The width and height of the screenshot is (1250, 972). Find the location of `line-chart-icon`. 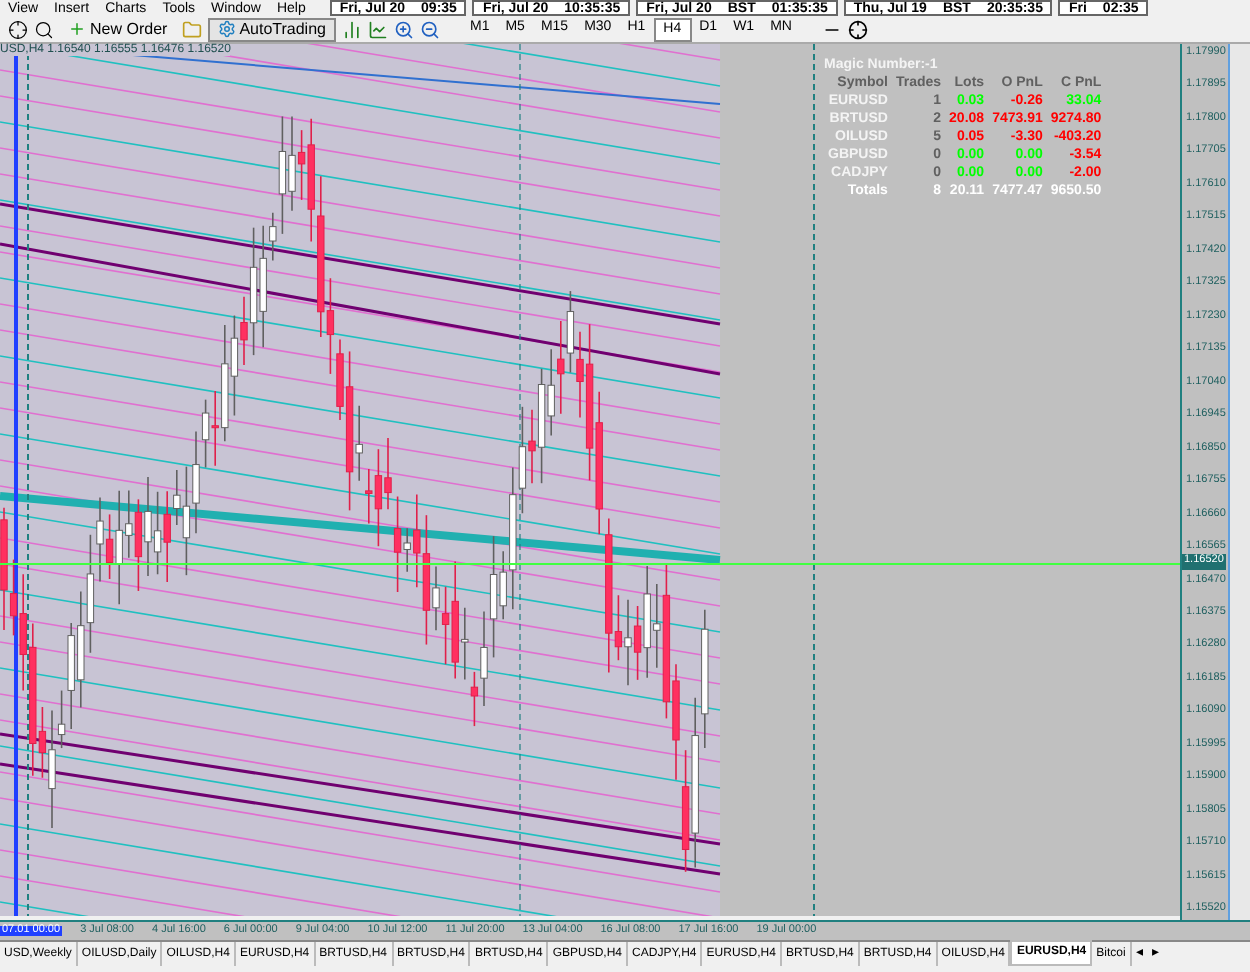

line-chart-icon is located at coordinates (377, 29).